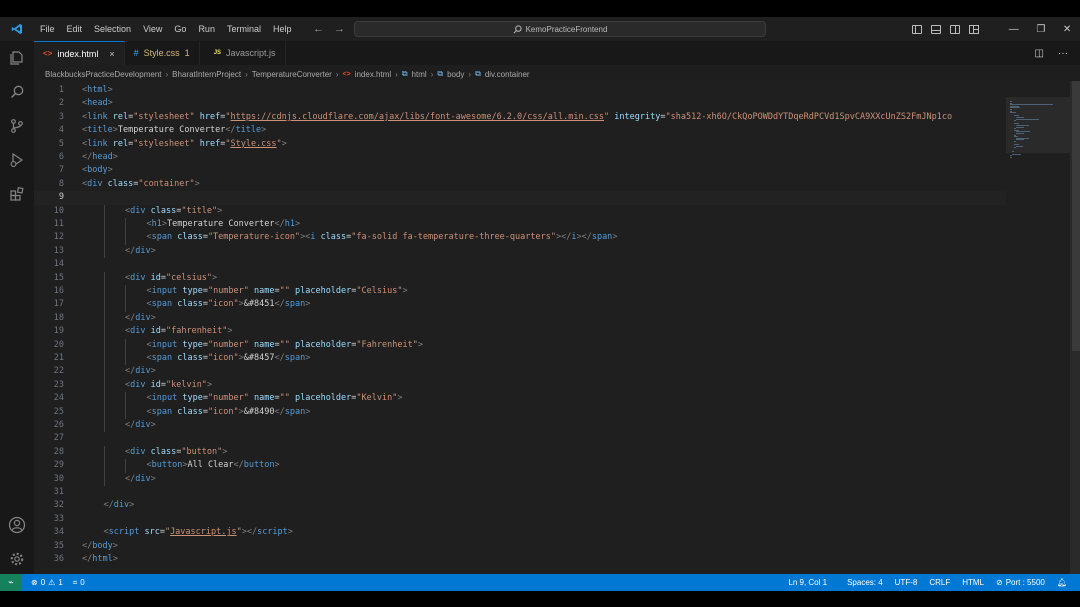 This screenshot has height=607, width=1080. What do you see at coordinates (1063, 53) in the screenshot?
I see `more-actions-icon: ···` at bounding box center [1063, 53].